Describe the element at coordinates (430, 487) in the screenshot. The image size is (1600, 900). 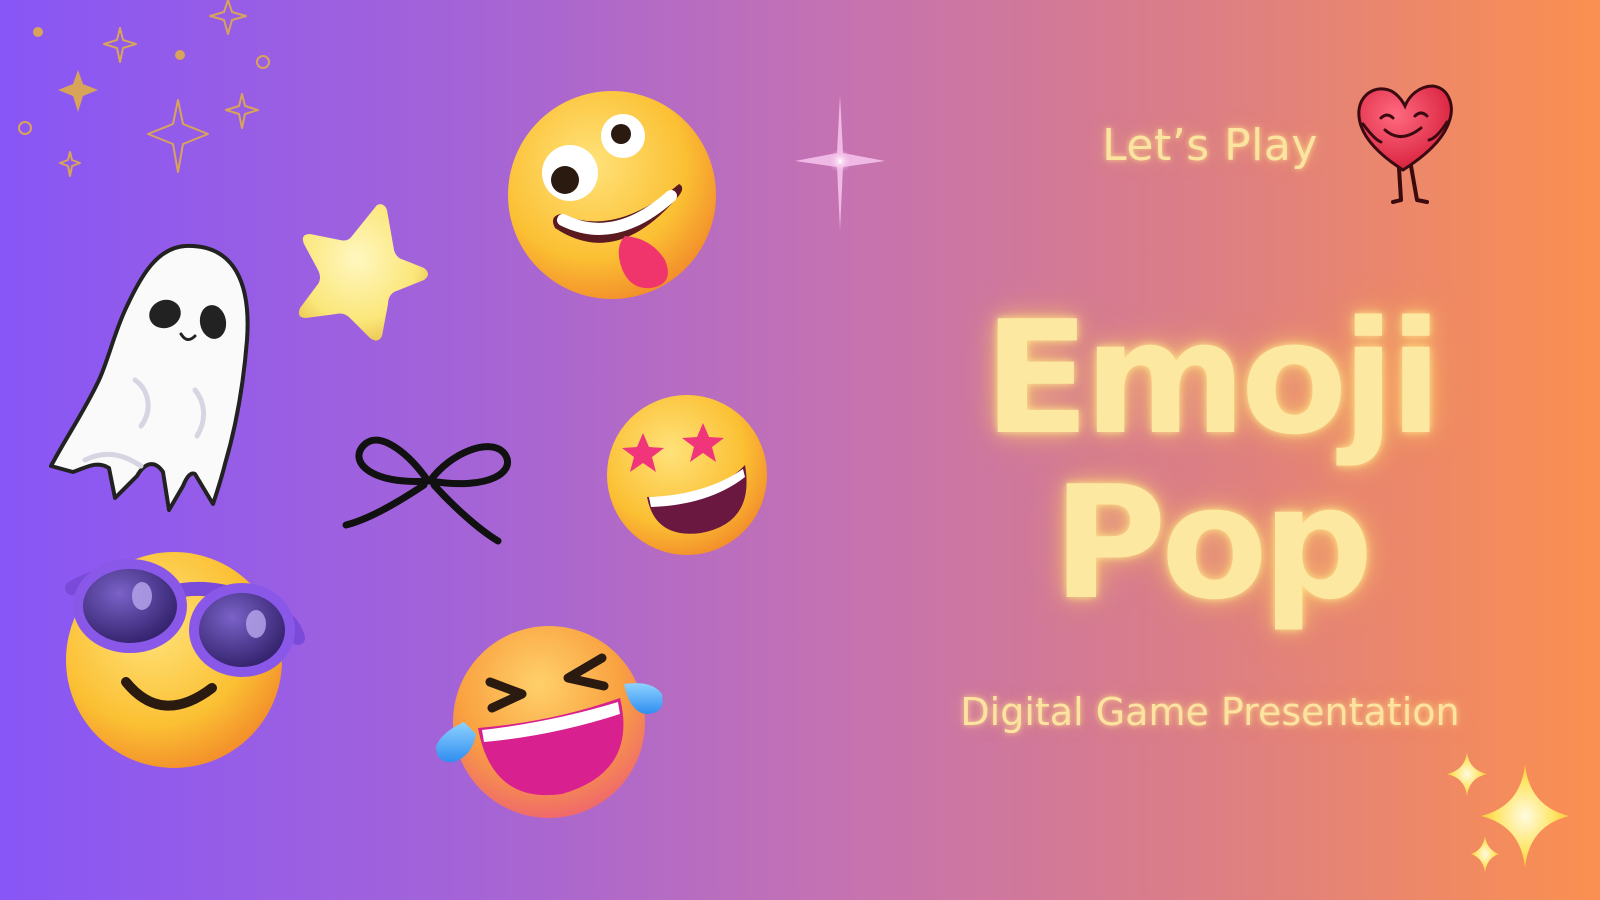
I see `ribbon-bow-icon` at that location.